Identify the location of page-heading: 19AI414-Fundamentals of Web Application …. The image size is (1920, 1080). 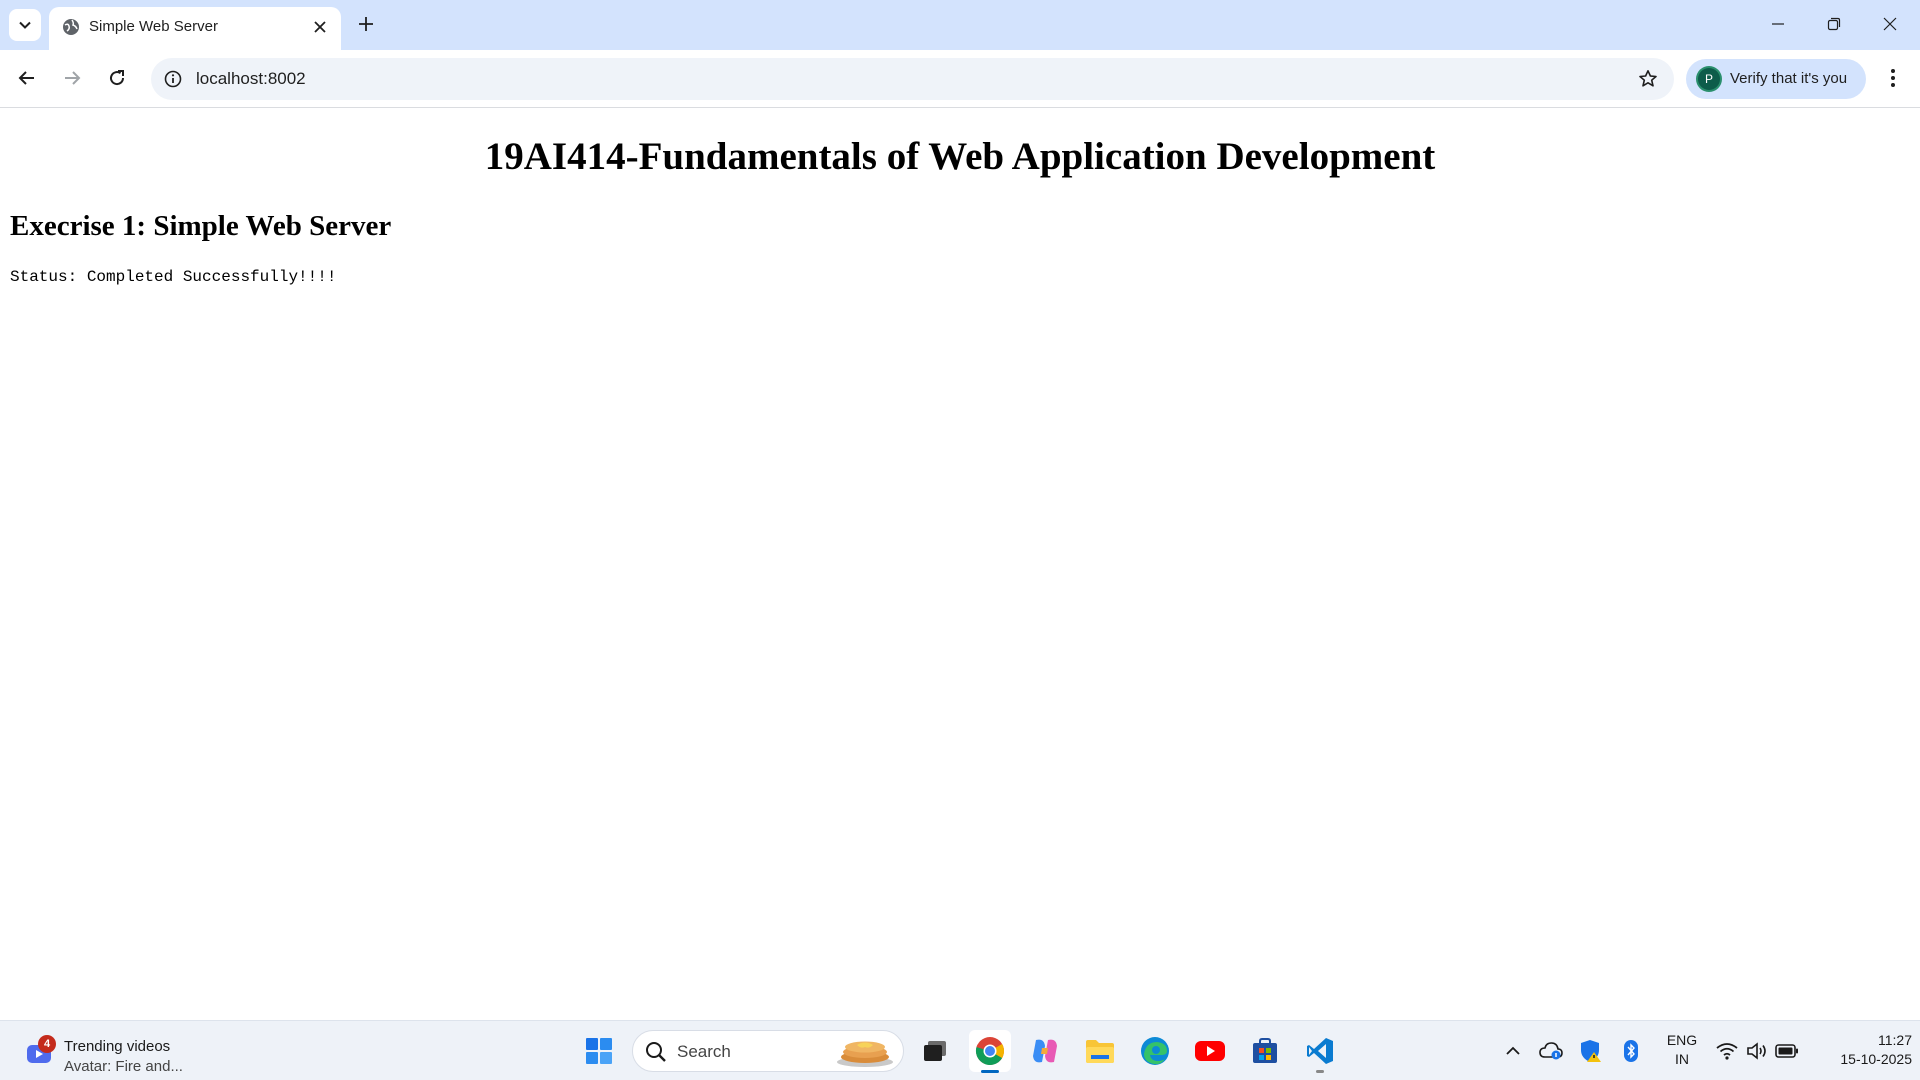
(960, 156).